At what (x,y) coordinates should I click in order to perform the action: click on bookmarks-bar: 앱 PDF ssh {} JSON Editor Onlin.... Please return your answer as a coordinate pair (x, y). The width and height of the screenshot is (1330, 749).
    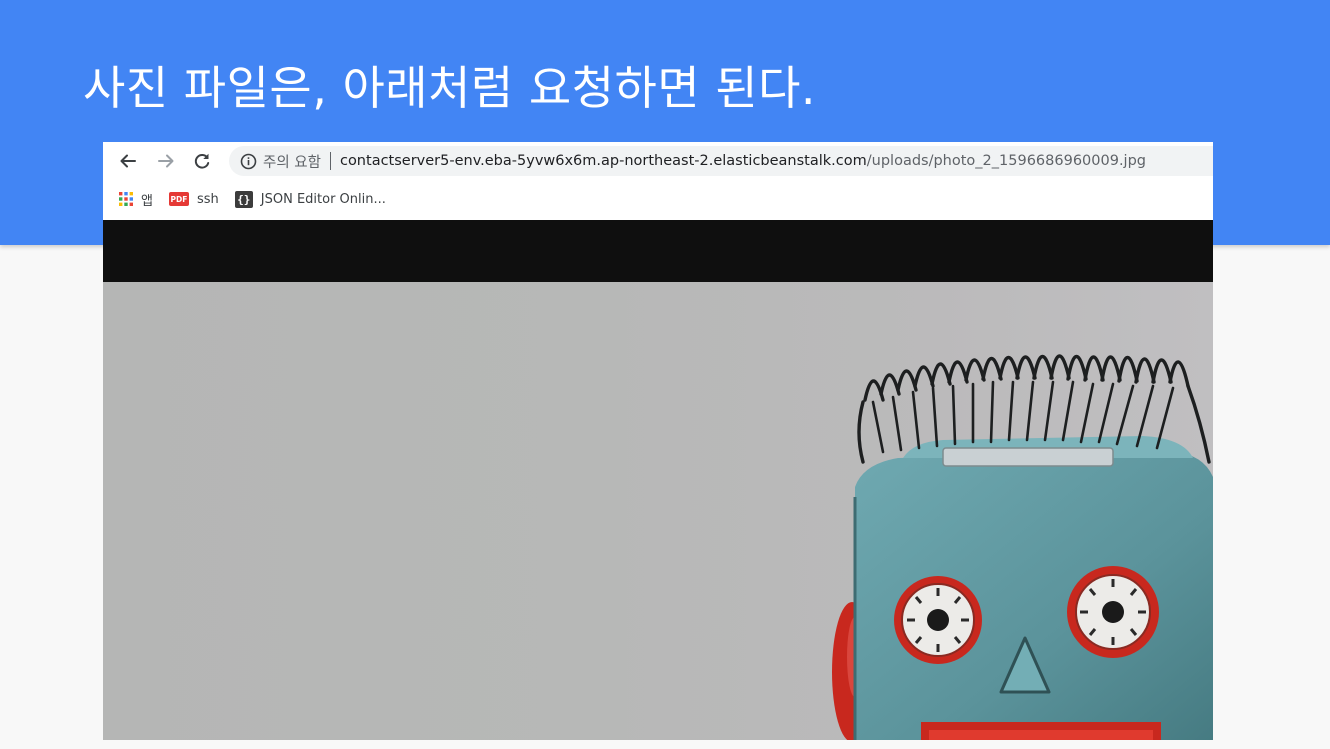
    Looking at the image, I should click on (658, 199).